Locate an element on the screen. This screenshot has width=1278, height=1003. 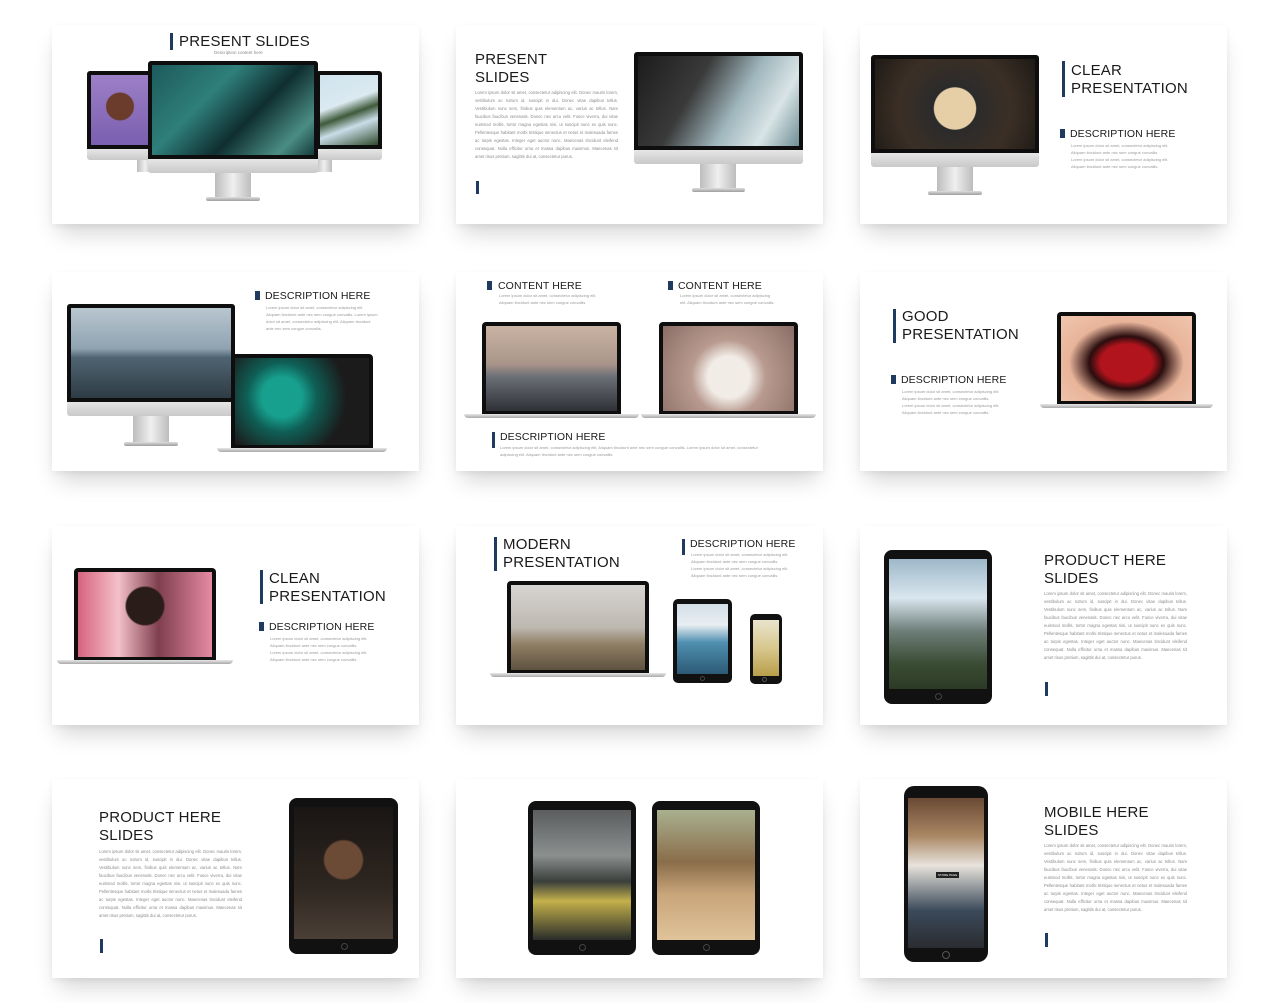
laptop-mockup-left is located at coordinates (551, 371).